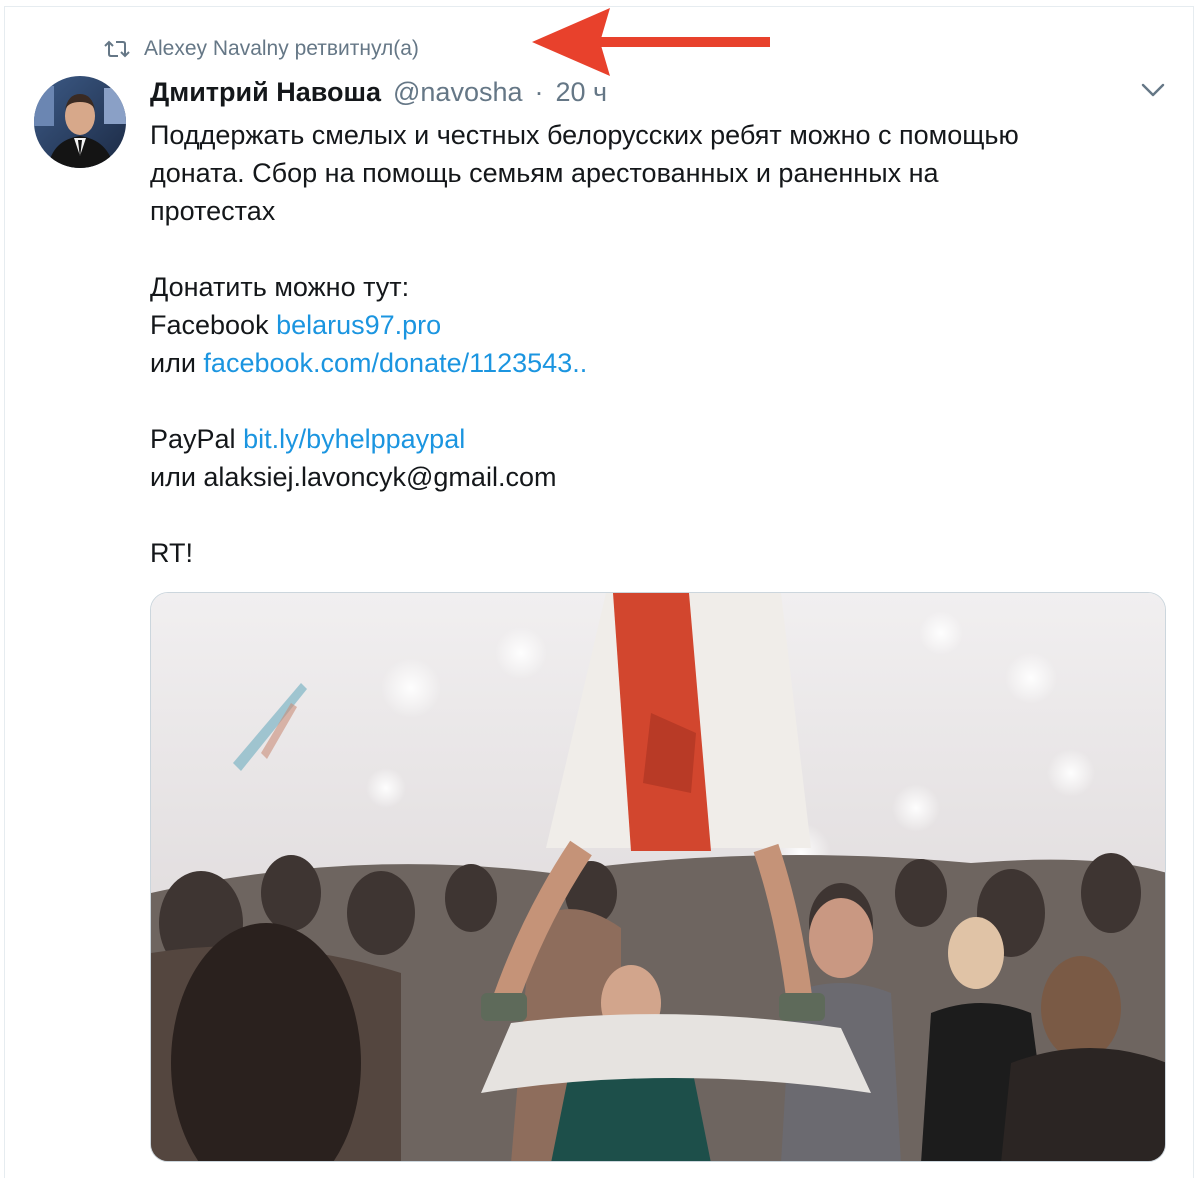 Image resolution: width=1200 pixels, height=1178 pixels. Describe the element at coordinates (177, 363) in the screenshot. I see `text-prefix: или` at that location.